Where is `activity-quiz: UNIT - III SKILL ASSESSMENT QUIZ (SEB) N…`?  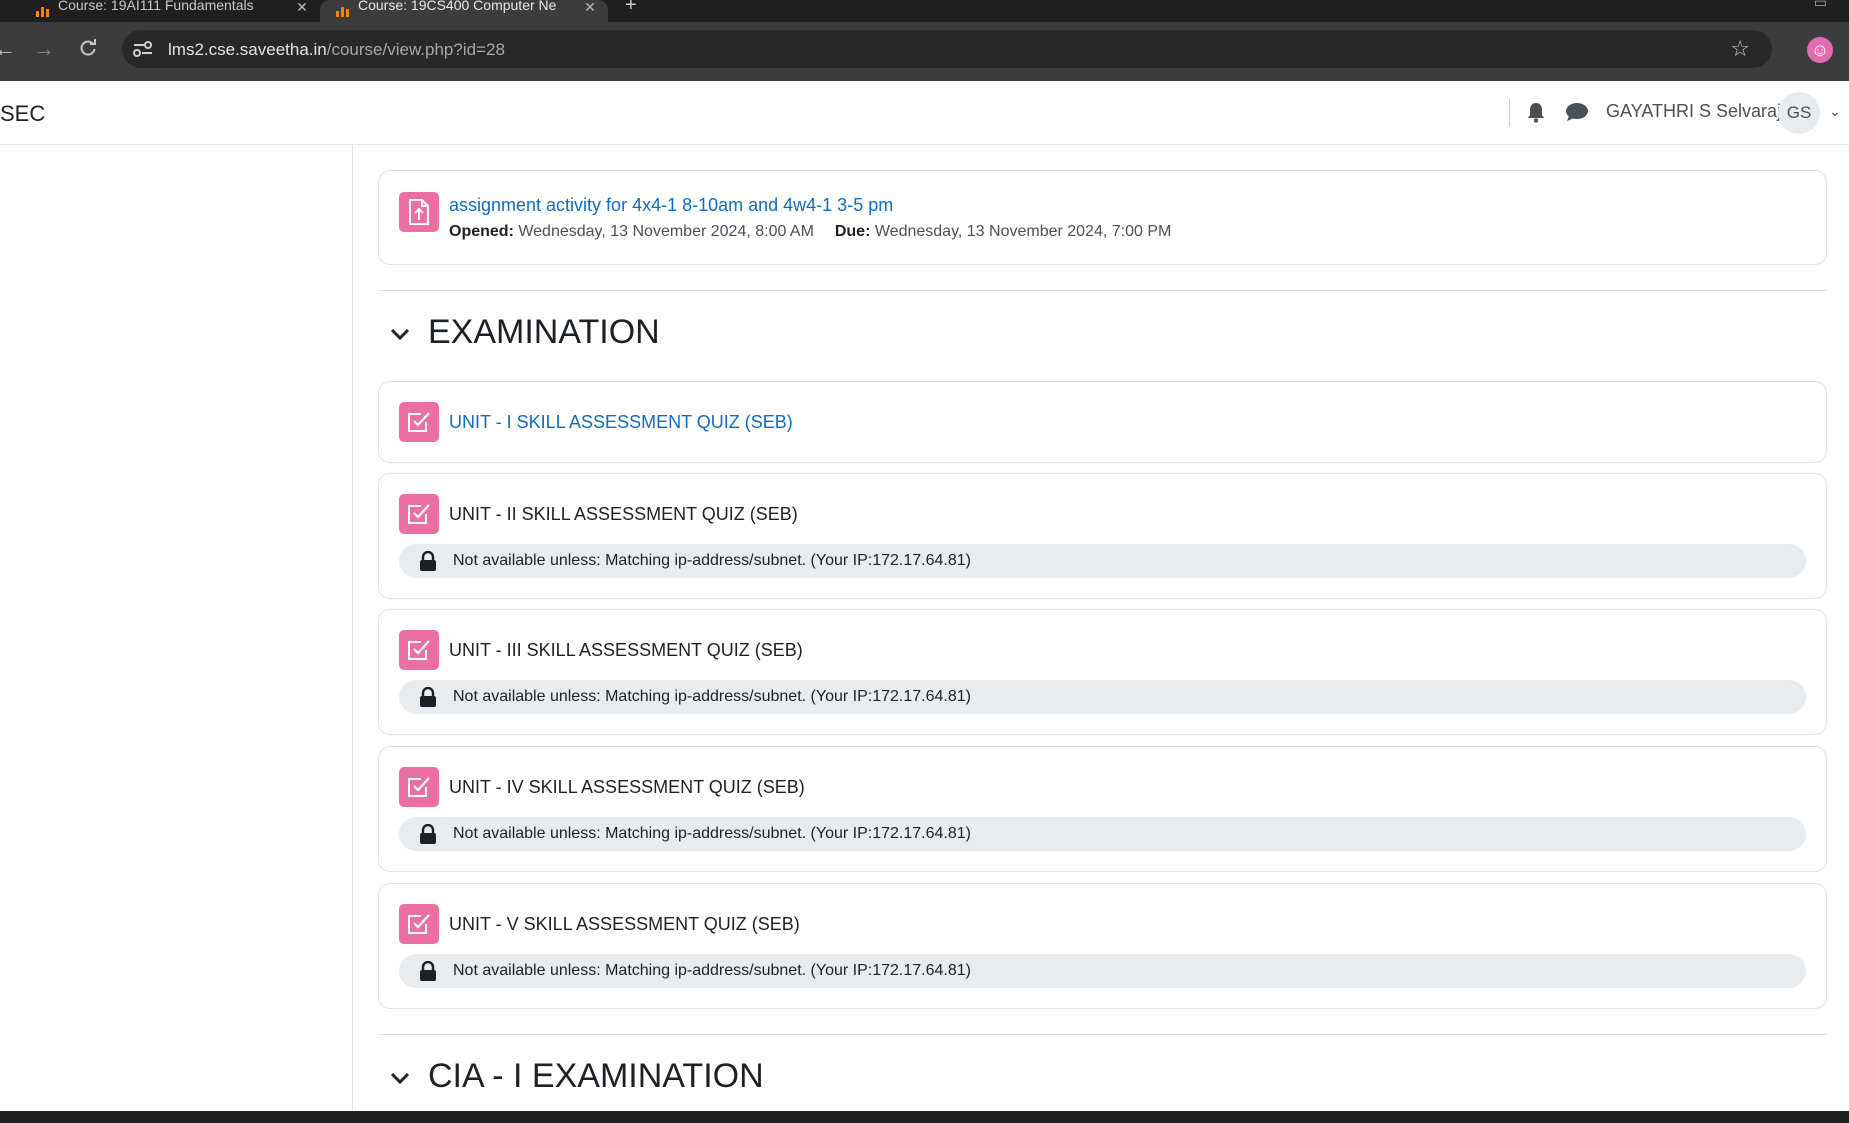 activity-quiz: UNIT - III SKILL ASSESSMENT QUIZ (SEB) N… is located at coordinates (1102, 672).